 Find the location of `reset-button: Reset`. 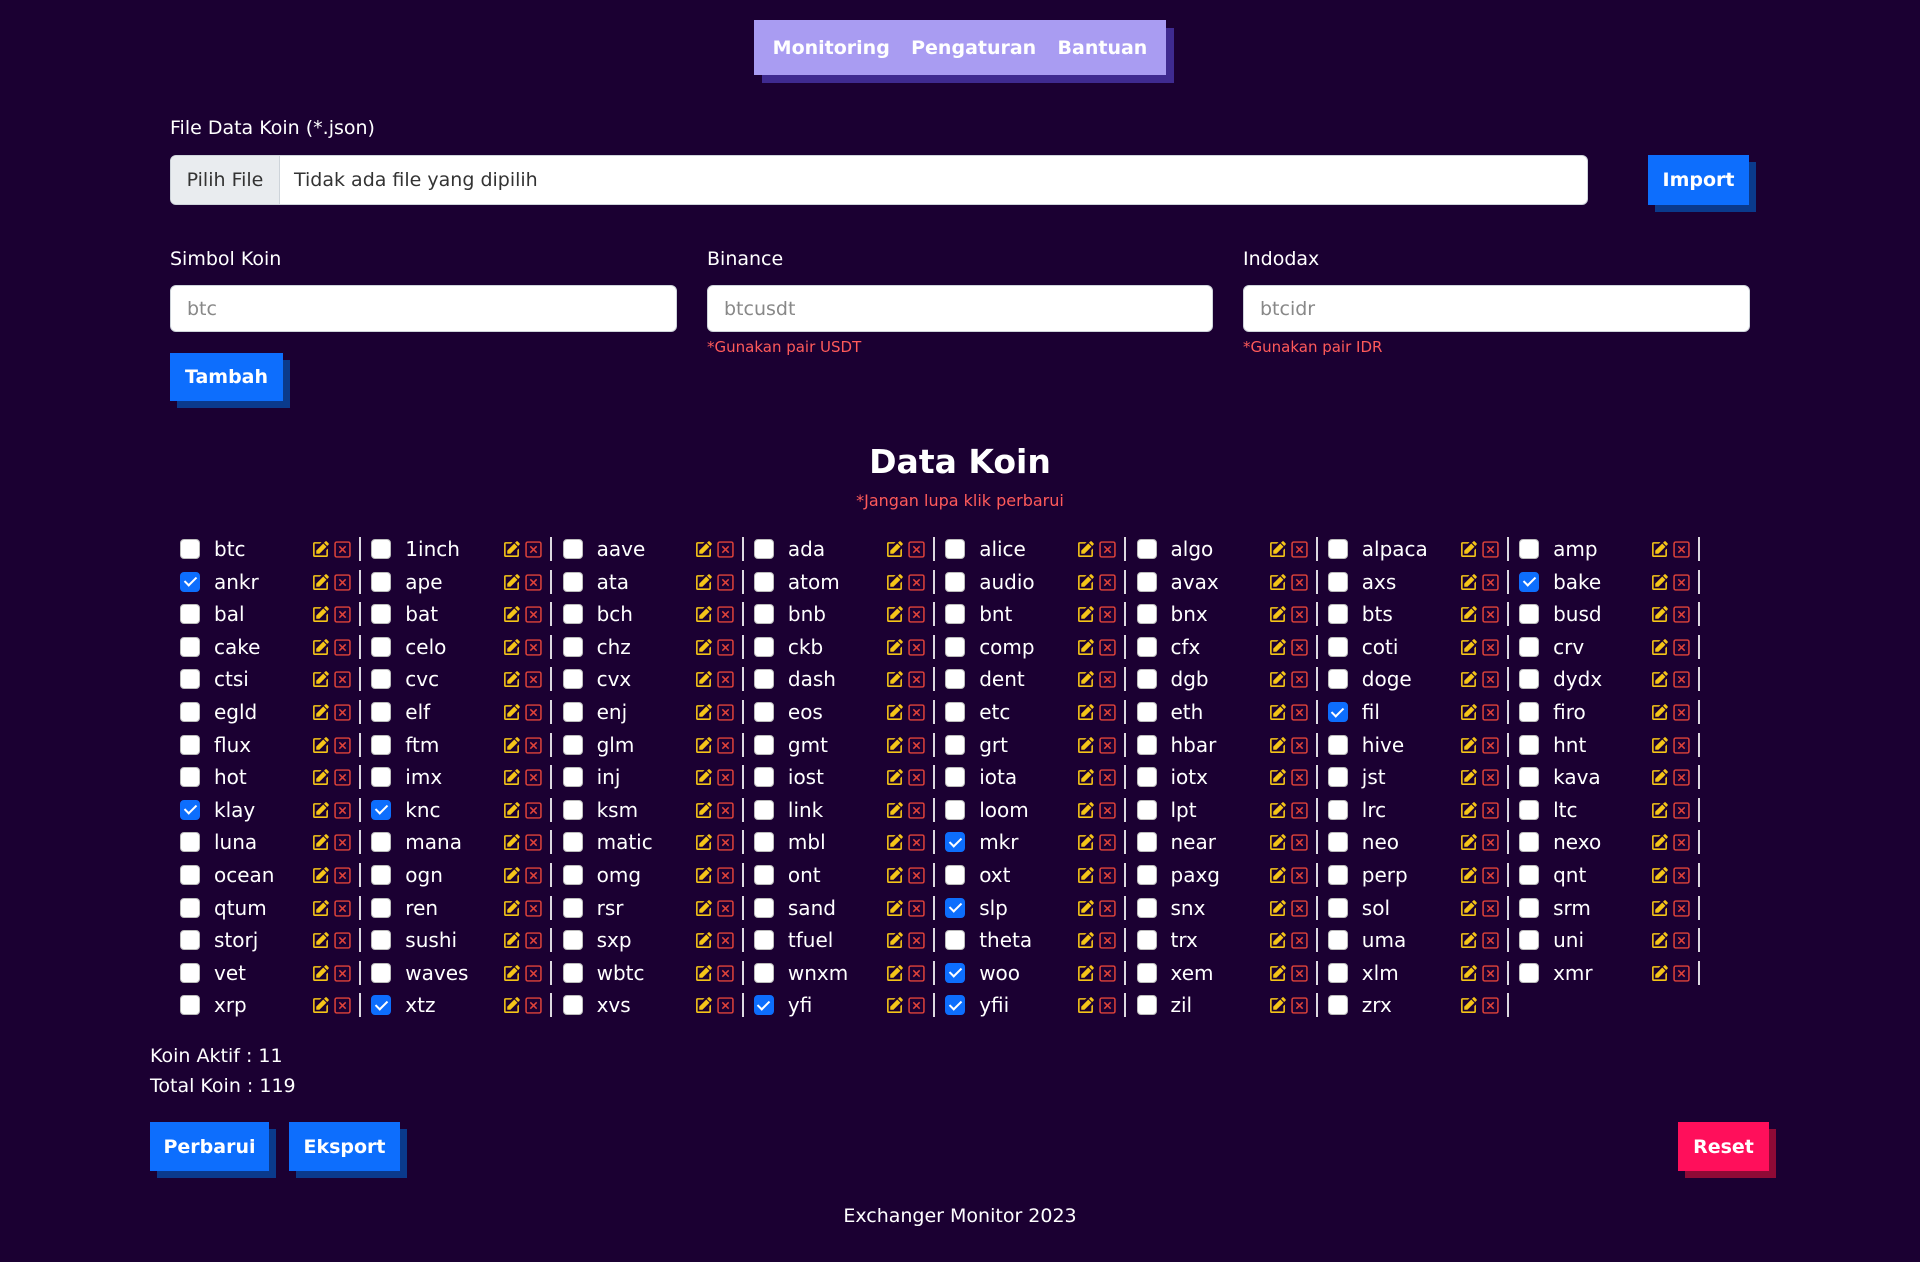

reset-button: Reset is located at coordinates (1723, 1146).